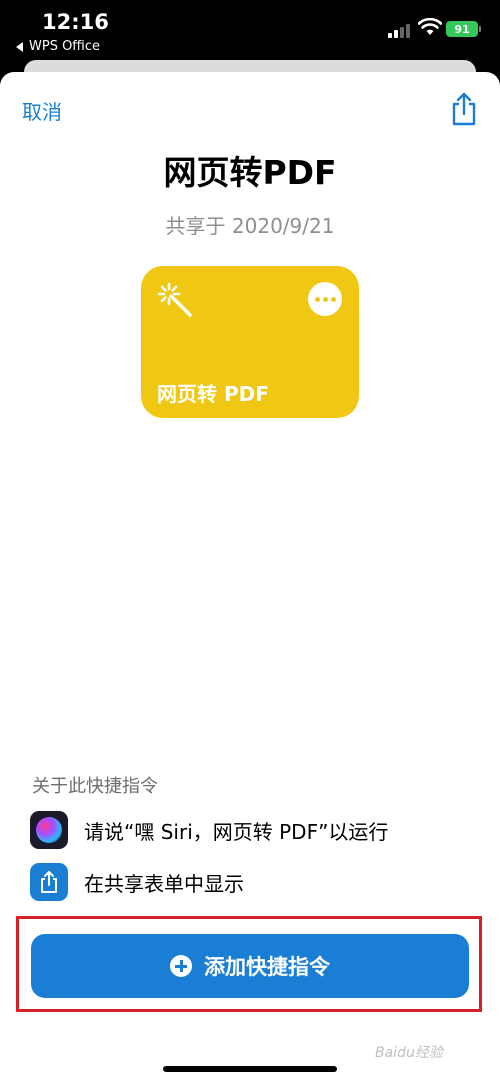 Image resolution: width=500 pixels, height=1083 pixels. I want to click on back-to-app-link: WPS Office, so click(58, 46).